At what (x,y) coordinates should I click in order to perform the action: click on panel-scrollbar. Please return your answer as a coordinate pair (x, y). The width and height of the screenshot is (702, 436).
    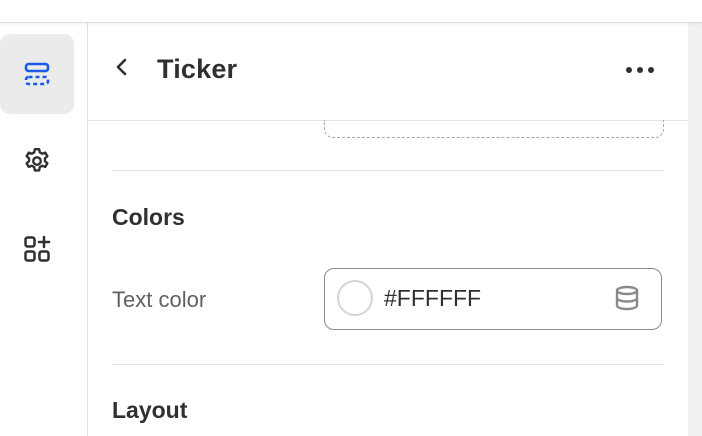
    Looking at the image, I should click on (695, 229).